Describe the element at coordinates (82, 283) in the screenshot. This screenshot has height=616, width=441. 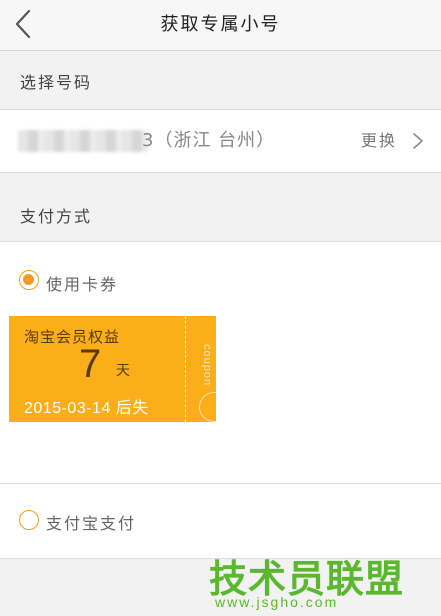
I see `option-use-coupon-label: 使用卡券` at that location.